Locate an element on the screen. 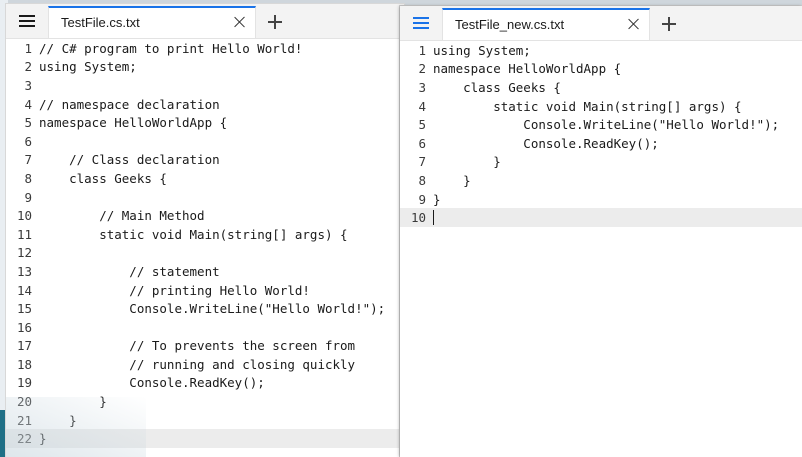  line-number: 14 is located at coordinates (24, 290).